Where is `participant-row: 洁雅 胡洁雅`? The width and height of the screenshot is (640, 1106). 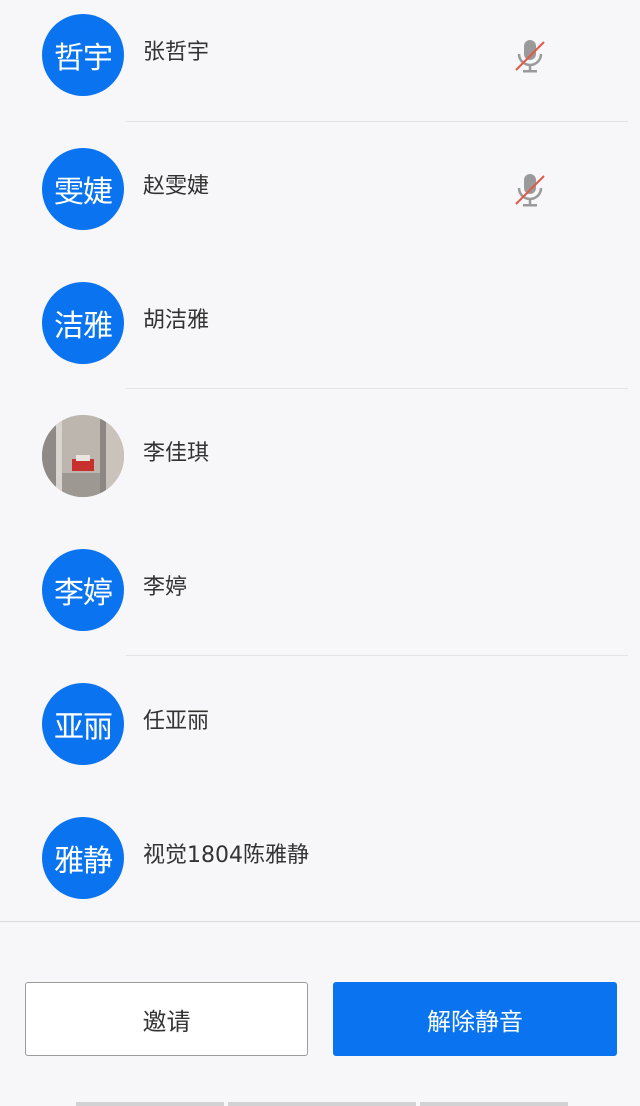 participant-row: 洁雅 胡洁雅 is located at coordinates (320, 335).